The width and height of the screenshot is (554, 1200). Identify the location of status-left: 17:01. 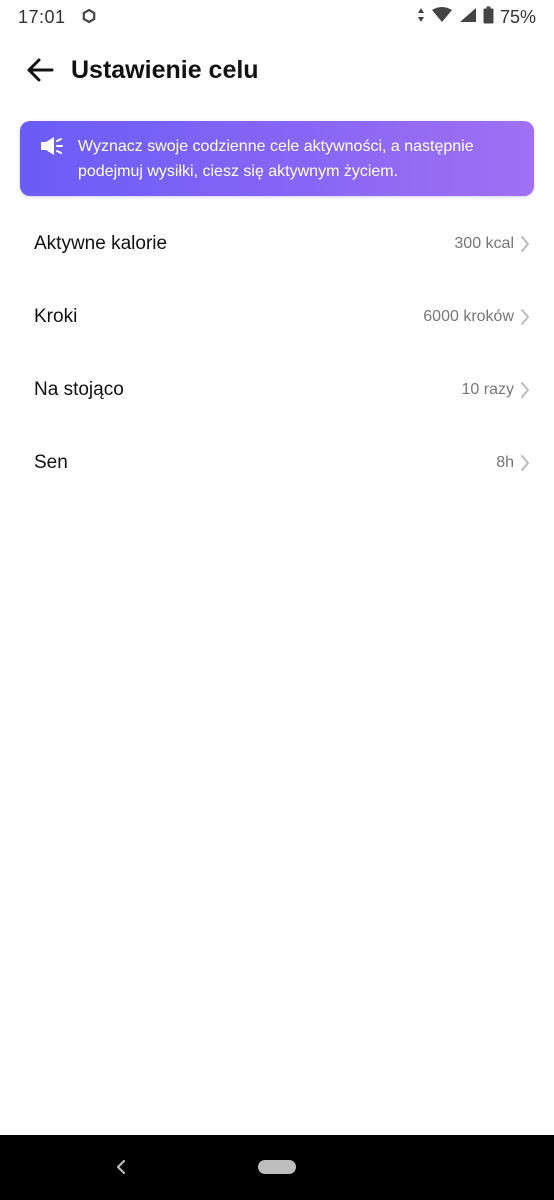
(57, 17).